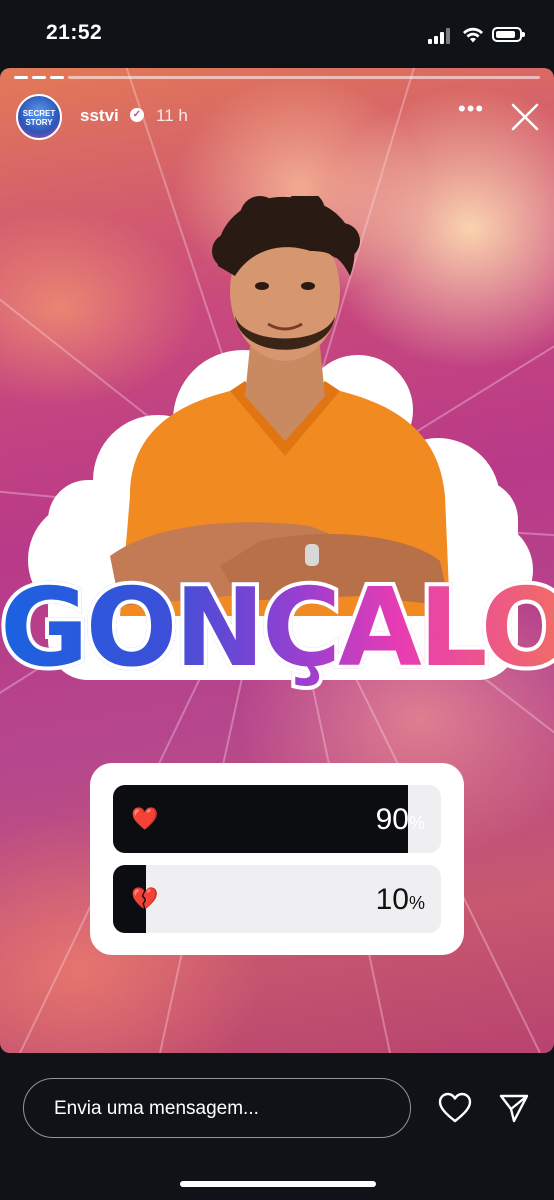 The width and height of the screenshot is (554, 1200). I want to click on post-time: 11 h, so click(172, 115).